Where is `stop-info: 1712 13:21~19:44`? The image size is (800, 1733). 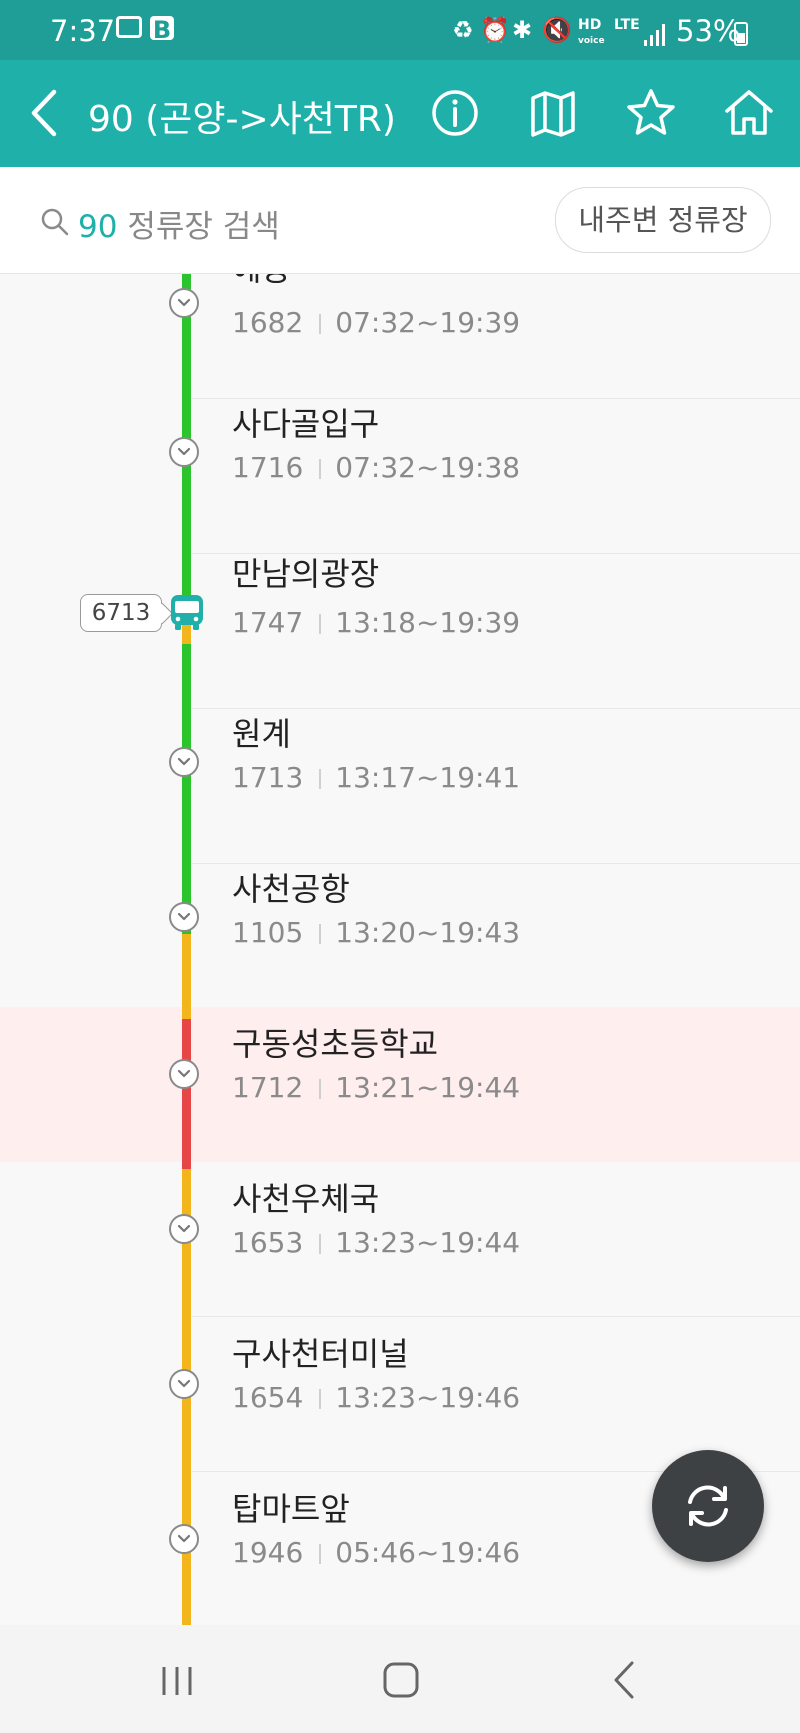
stop-info: 1712 13:21~19:44 is located at coordinates (376, 1087).